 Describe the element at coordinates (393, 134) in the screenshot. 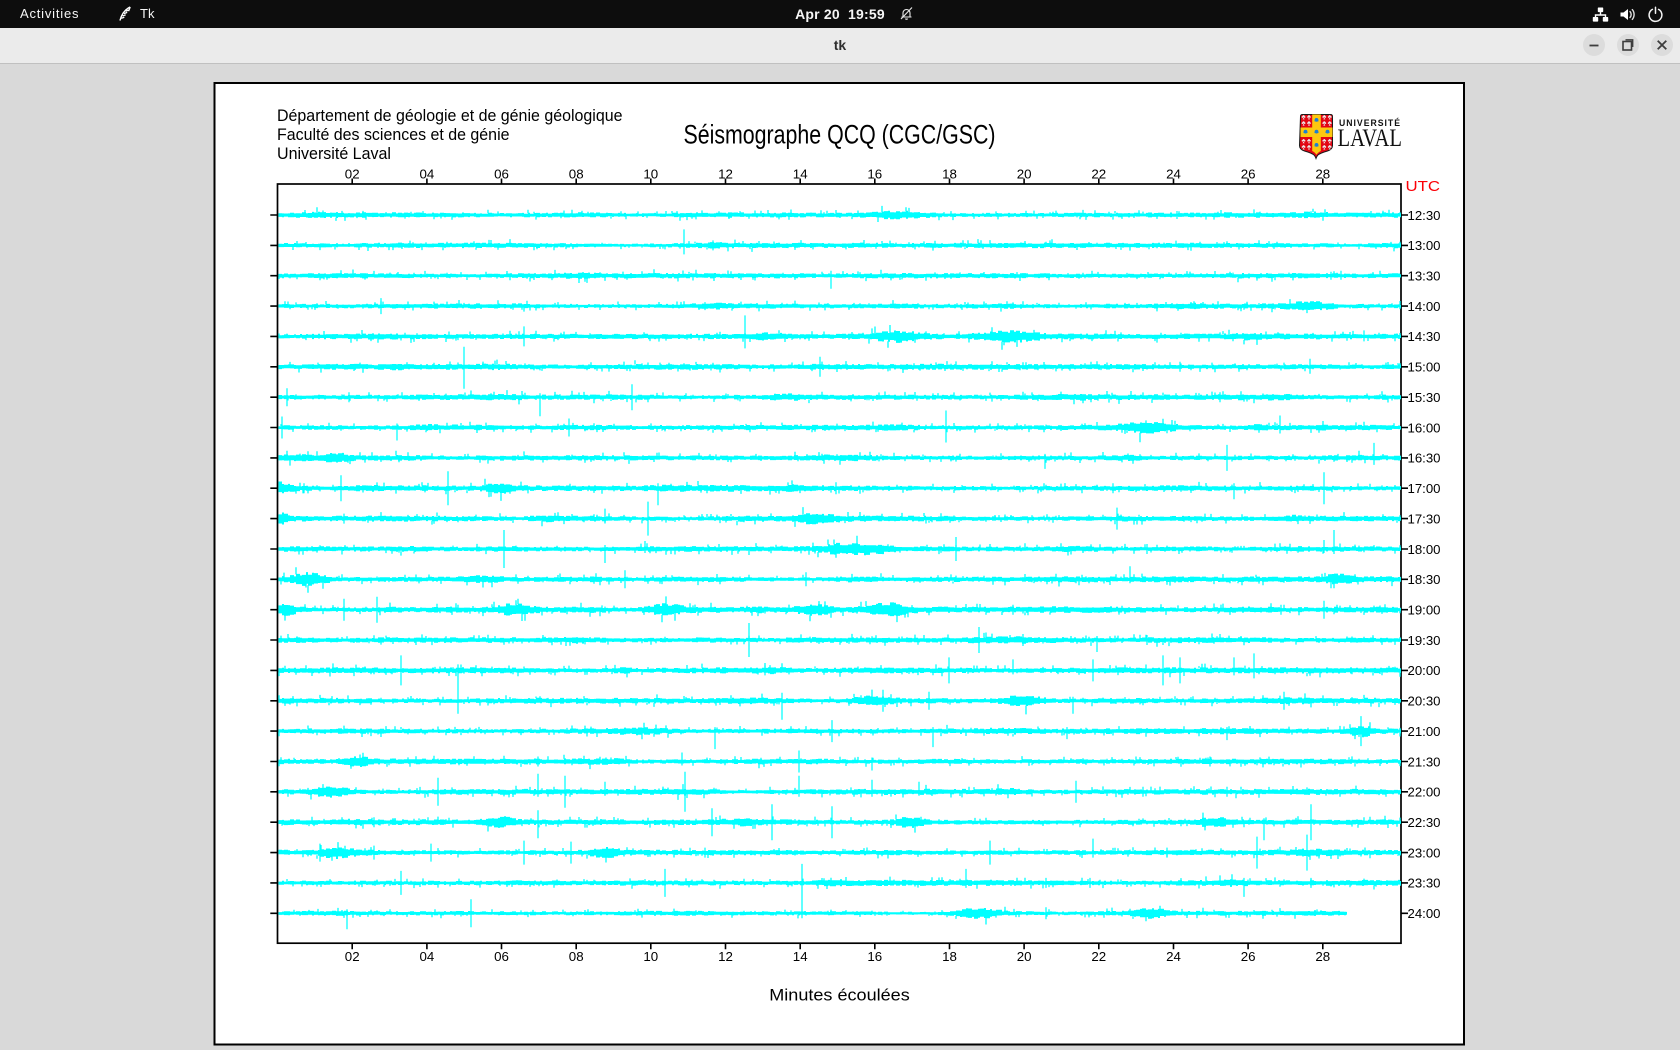

I see `svg-text:Faculté des sciences et de gén: Faculté des sciences et de génie` at that location.